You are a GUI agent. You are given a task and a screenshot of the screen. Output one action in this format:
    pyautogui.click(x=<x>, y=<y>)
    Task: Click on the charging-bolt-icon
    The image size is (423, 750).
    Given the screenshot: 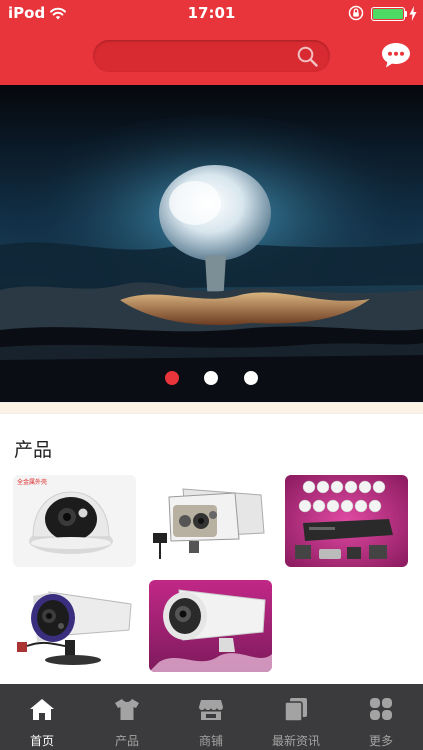 What is the action you would take?
    pyautogui.click(x=413, y=13)
    